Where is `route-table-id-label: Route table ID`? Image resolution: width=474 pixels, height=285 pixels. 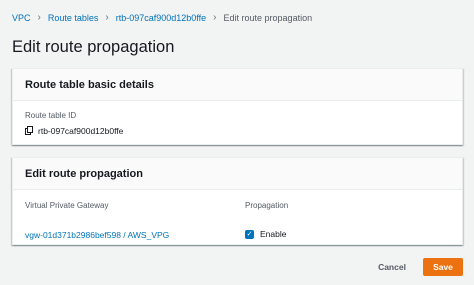 route-table-id-label: Route table ID is located at coordinates (51, 115).